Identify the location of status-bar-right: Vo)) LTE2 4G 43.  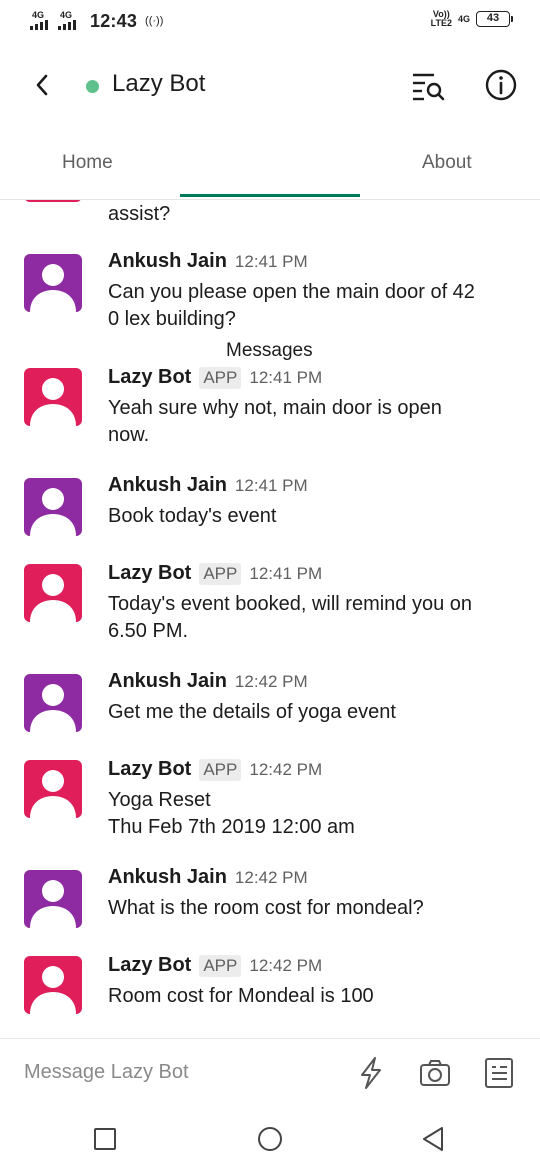
(471, 18).